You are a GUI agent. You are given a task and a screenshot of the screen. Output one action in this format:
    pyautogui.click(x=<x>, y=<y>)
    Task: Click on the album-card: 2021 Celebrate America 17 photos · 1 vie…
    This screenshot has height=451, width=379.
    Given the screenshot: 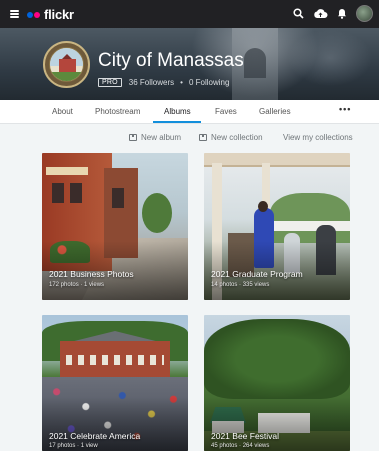 What is the action you would take?
    pyautogui.click(x=115, y=383)
    